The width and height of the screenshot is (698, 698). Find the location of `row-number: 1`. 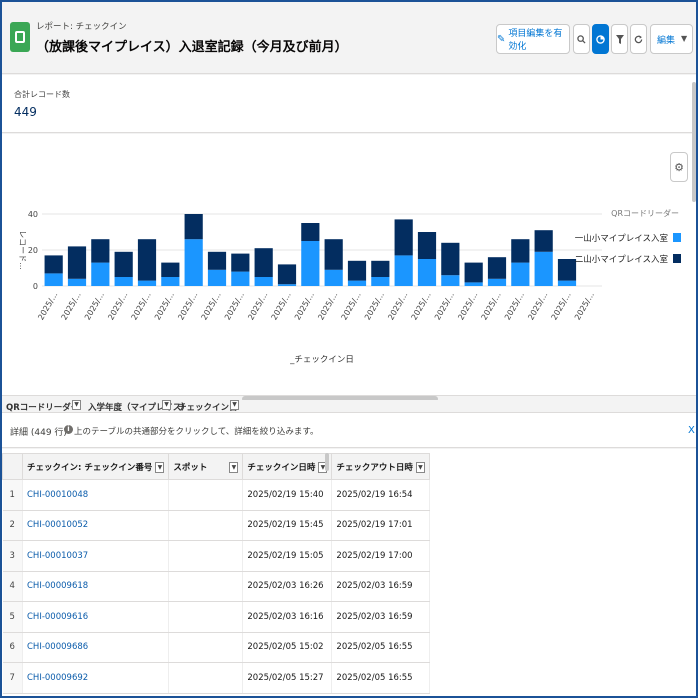

row-number: 1 is located at coordinates (12, 495).